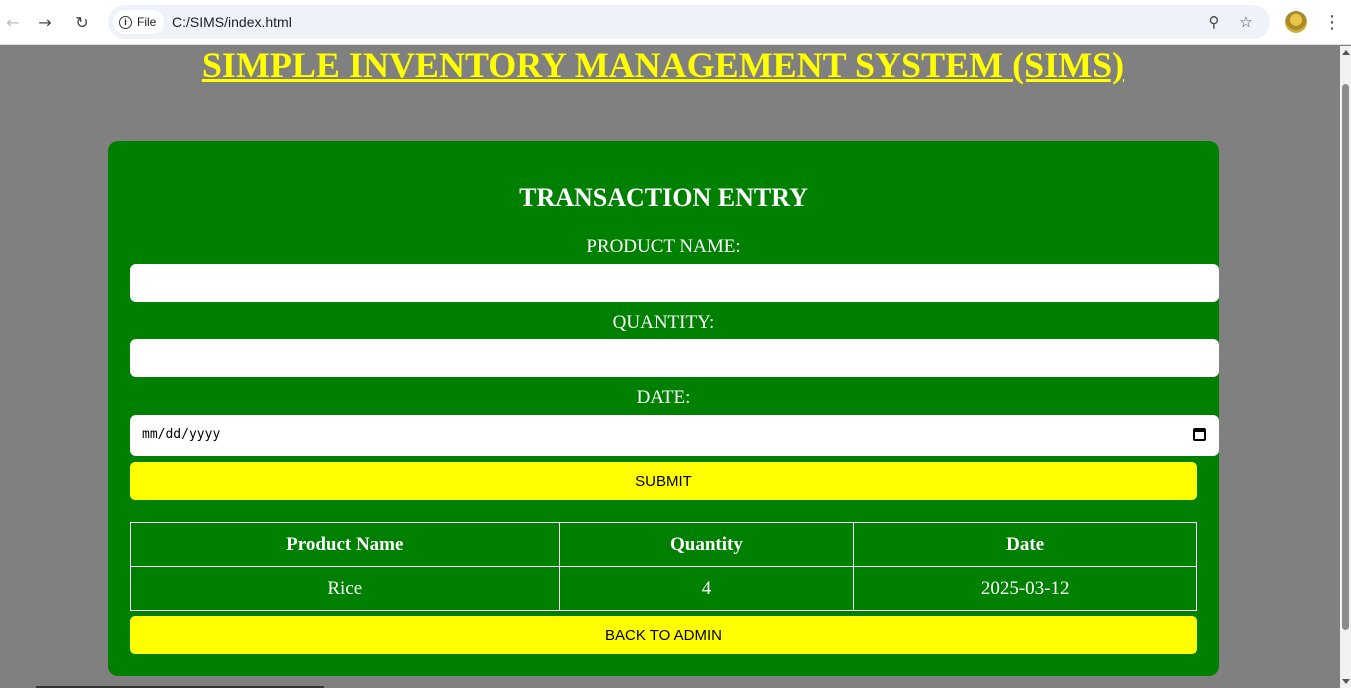  Describe the element at coordinates (1025, 588) in the screenshot. I see `cell-date: 2025-03-12` at that location.